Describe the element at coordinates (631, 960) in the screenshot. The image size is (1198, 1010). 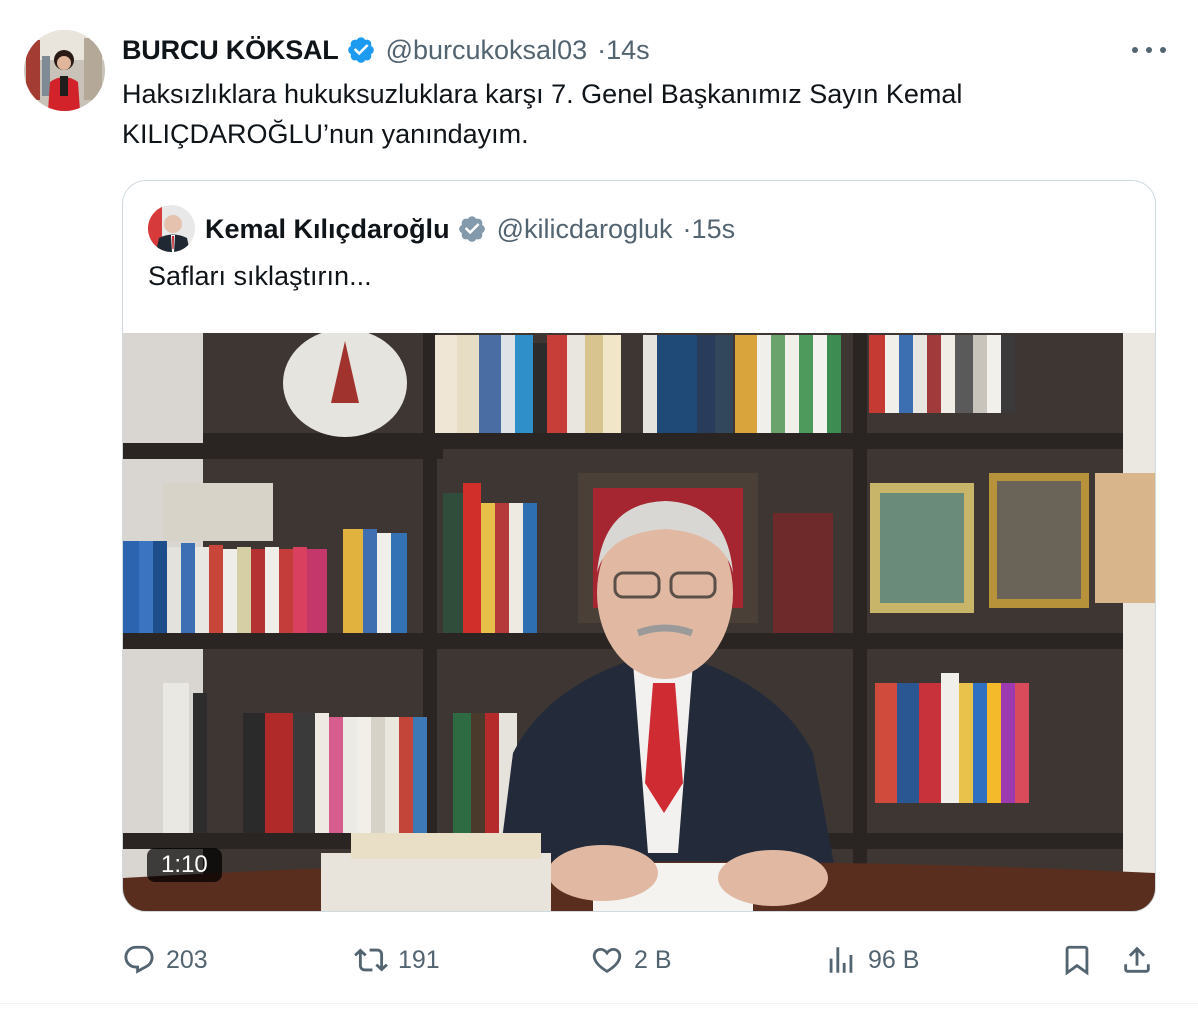
I see `like-button: 2 B` at that location.